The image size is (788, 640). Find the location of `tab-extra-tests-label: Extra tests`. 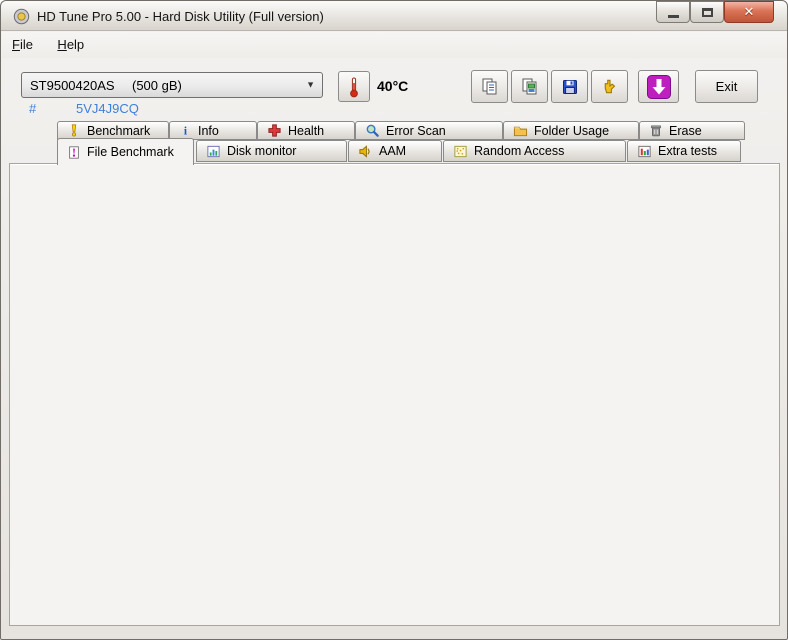

tab-extra-tests-label: Extra tests is located at coordinates (688, 151).